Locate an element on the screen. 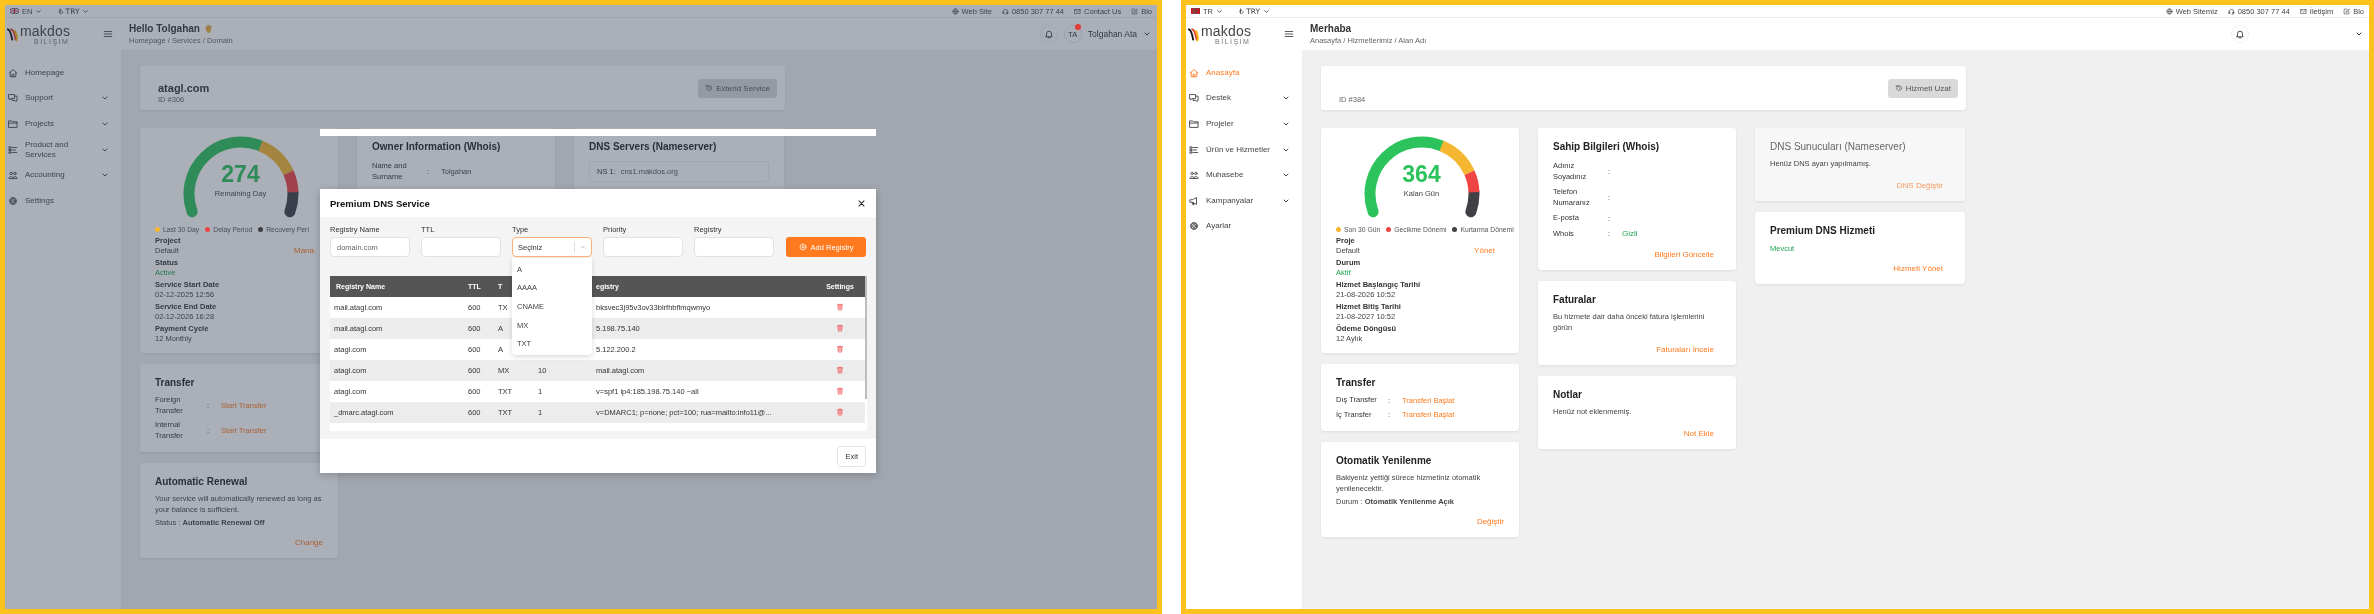 This screenshot has width=2374, height=614. gauge-value: 364 is located at coordinates (1421, 174).